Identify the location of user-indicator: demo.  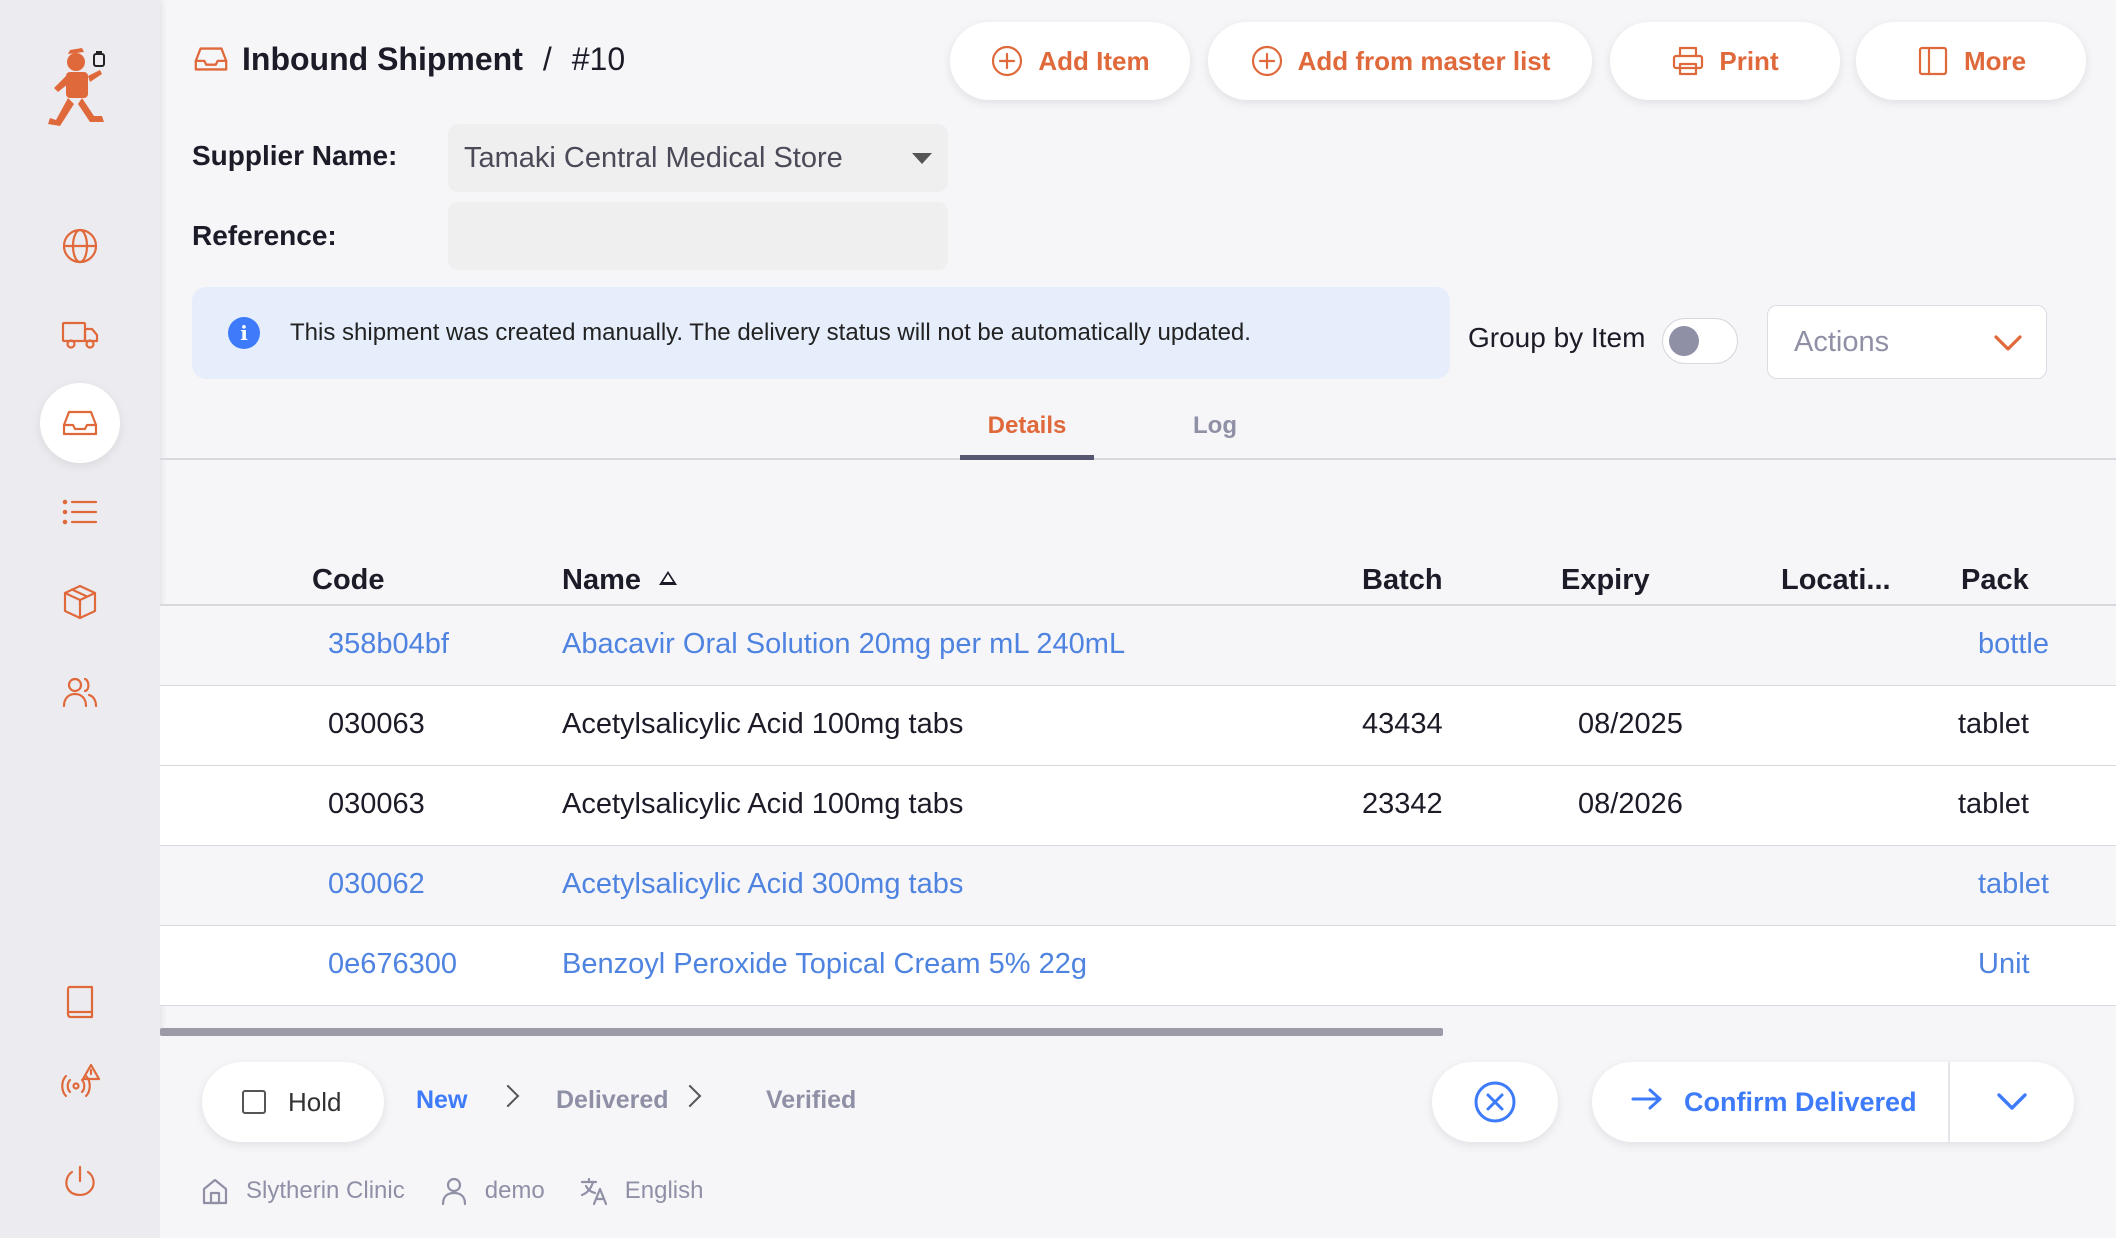
(492, 1191).